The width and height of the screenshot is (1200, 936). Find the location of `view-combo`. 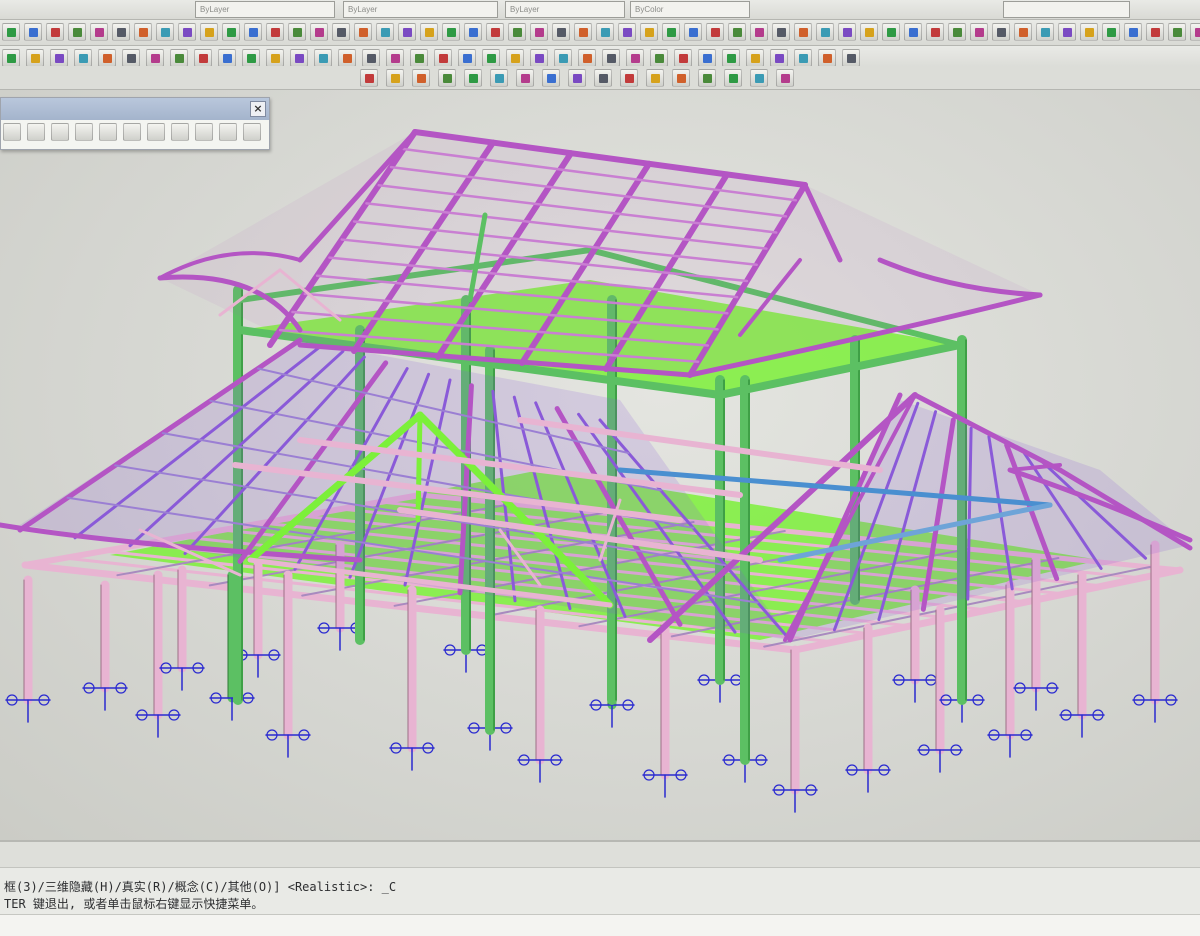

view-combo is located at coordinates (1066, 9).